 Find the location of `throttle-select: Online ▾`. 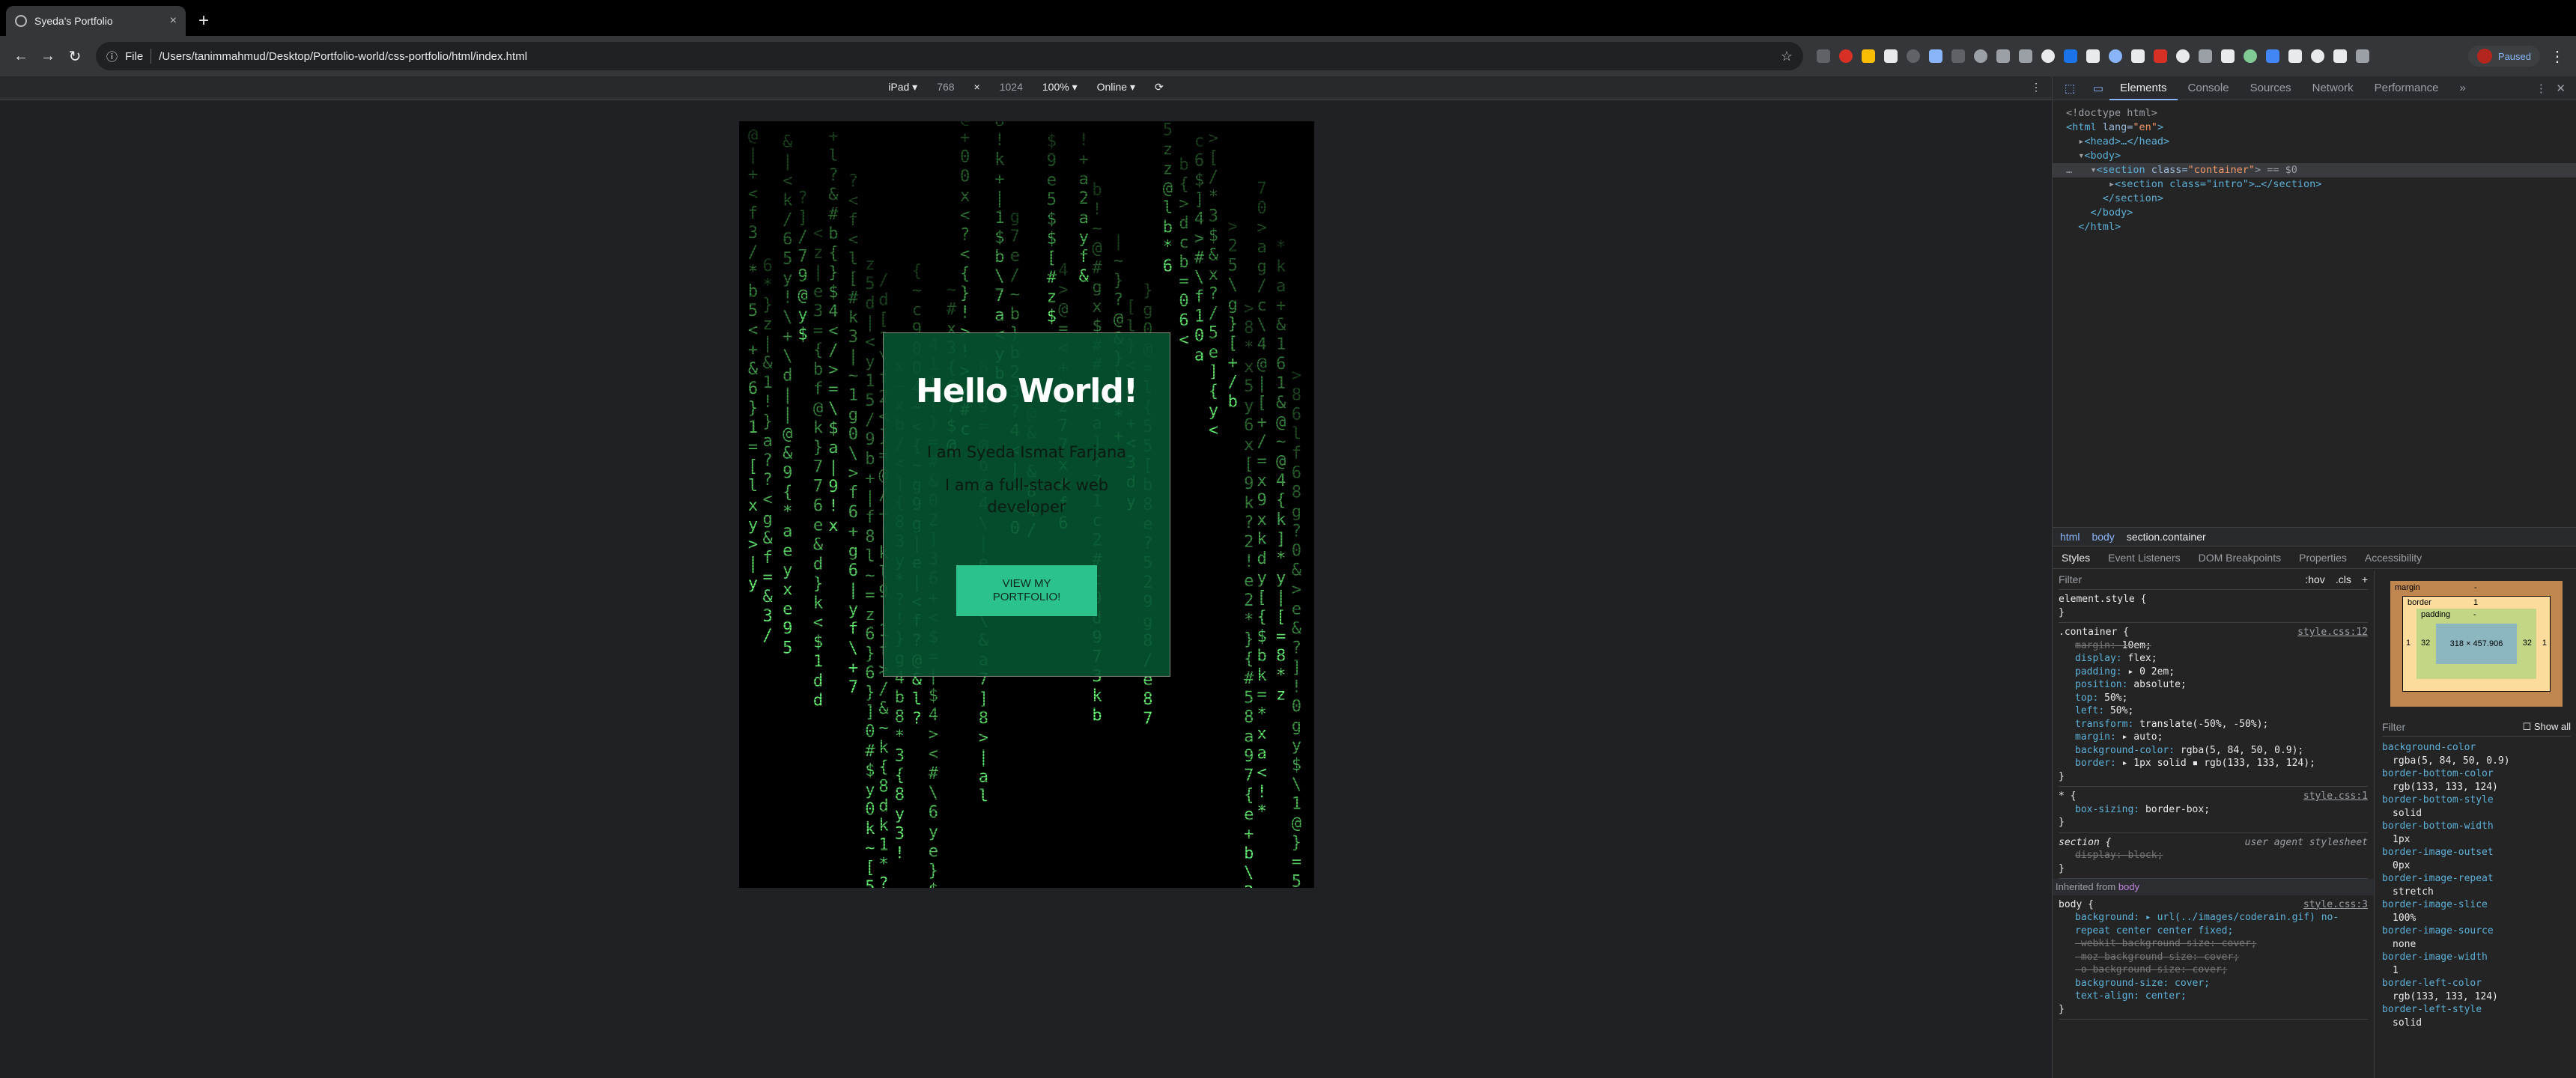

throttle-select: Online ▾ is located at coordinates (1116, 87).